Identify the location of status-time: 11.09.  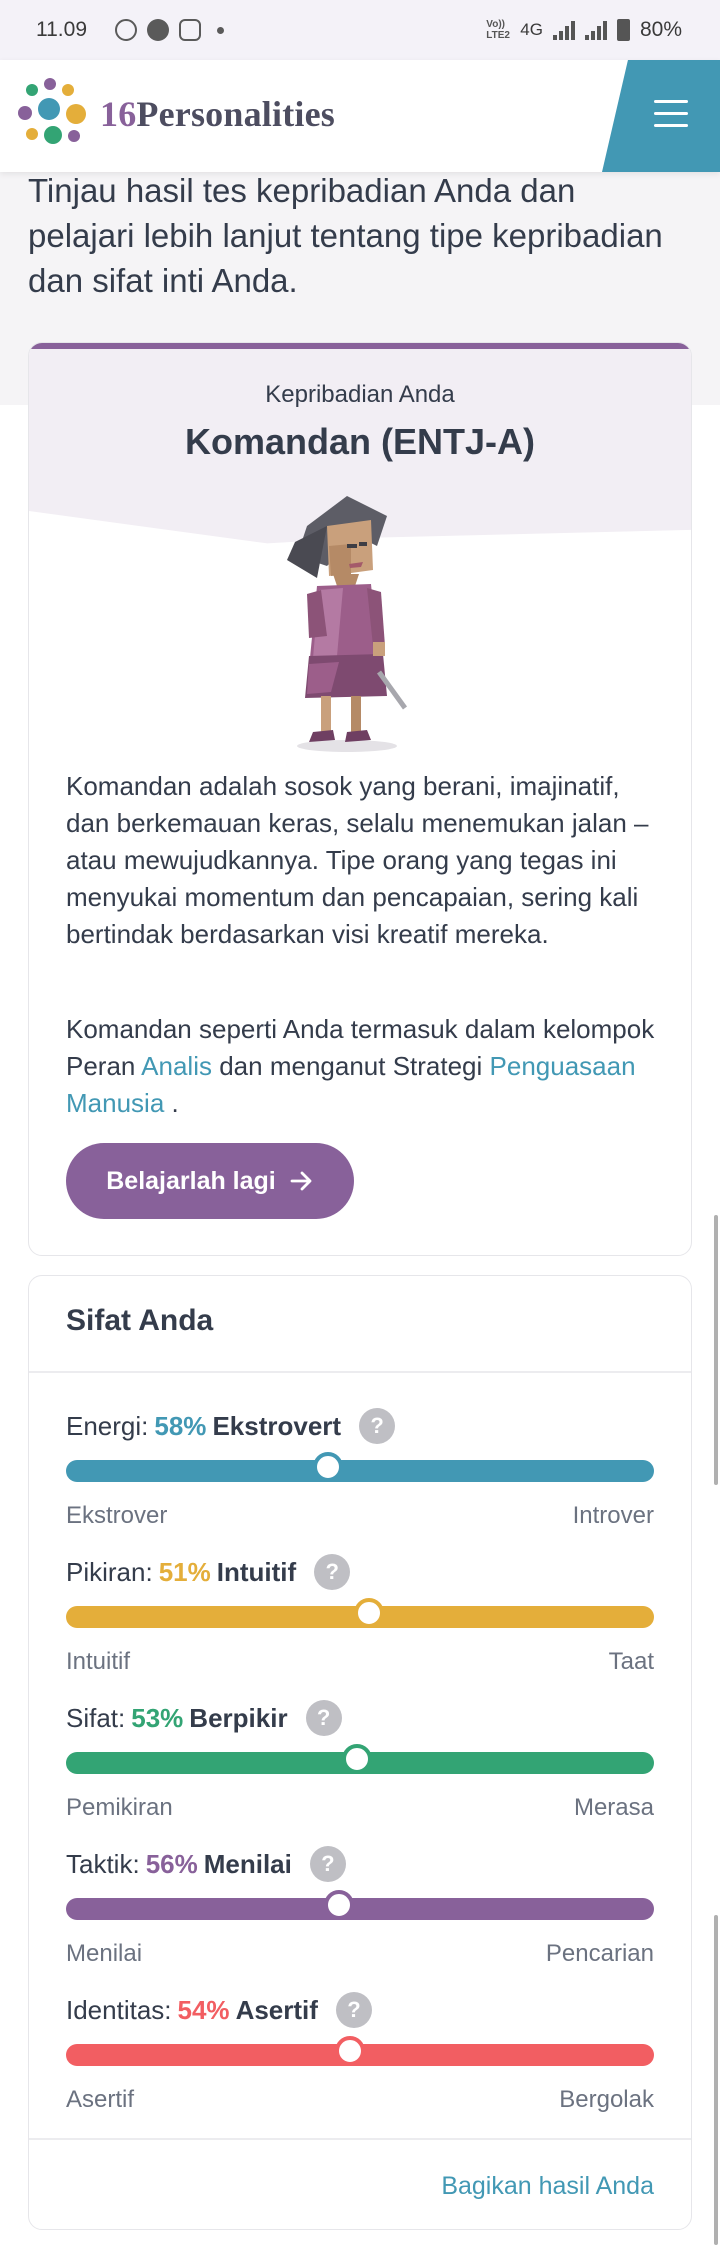
(61, 29).